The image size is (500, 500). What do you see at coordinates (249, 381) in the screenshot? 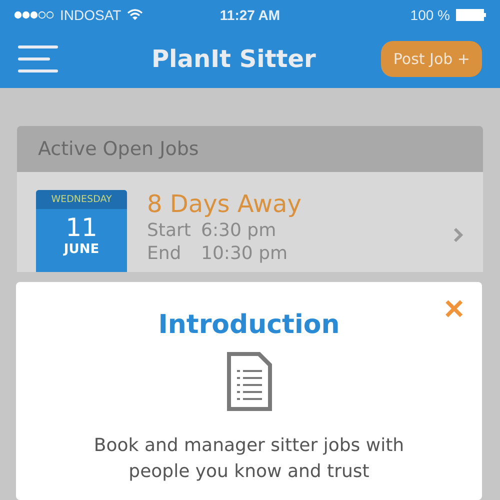
I see `document-icon` at bounding box center [249, 381].